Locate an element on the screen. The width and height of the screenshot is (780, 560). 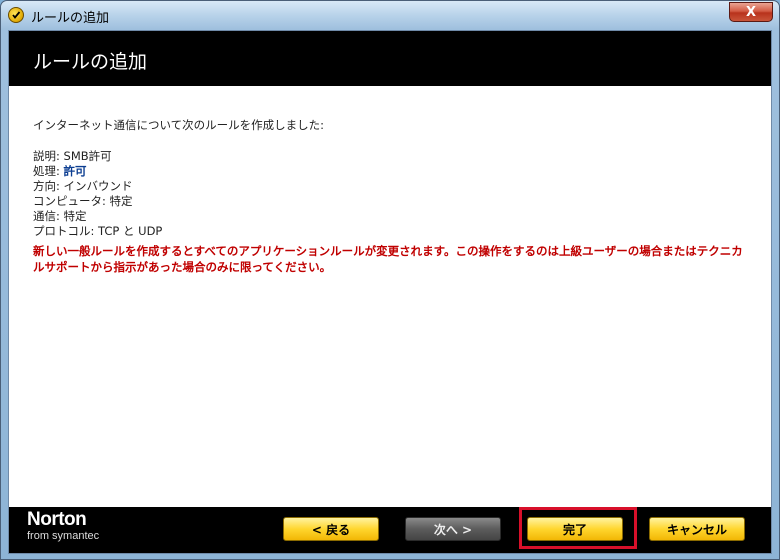
title-bar: ルールの追加 X is located at coordinates (390, 15).